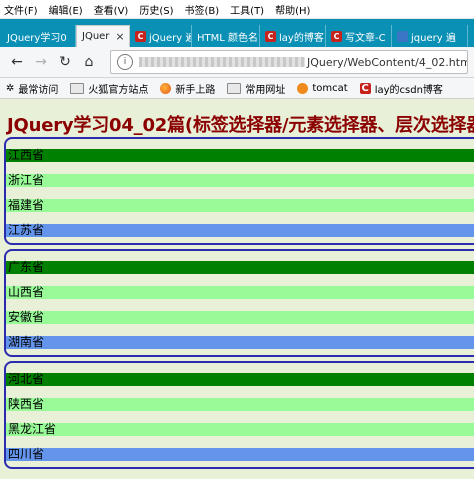  I want to click on tab-label: jquery 遍, so click(433, 38).